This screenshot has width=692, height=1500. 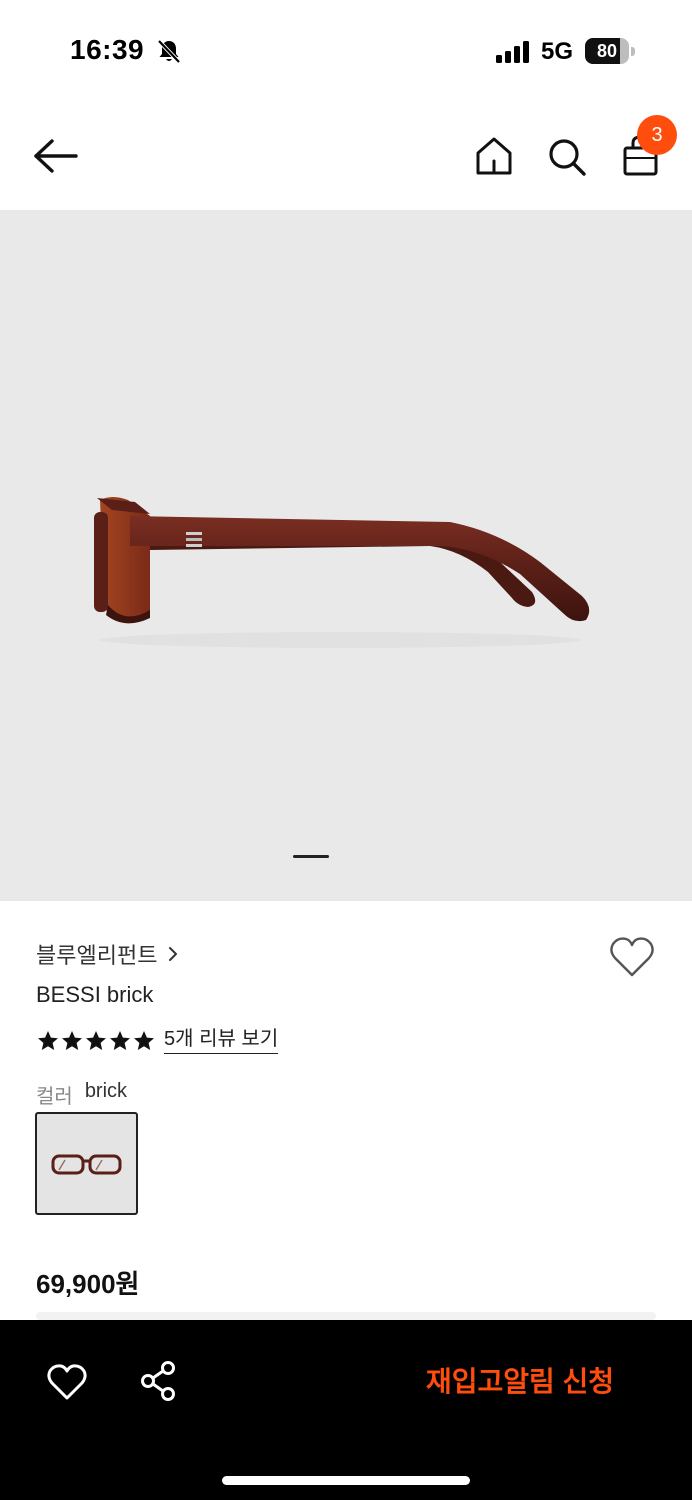 What do you see at coordinates (494, 156) in the screenshot?
I see `home-icon` at bounding box center [494, 156].